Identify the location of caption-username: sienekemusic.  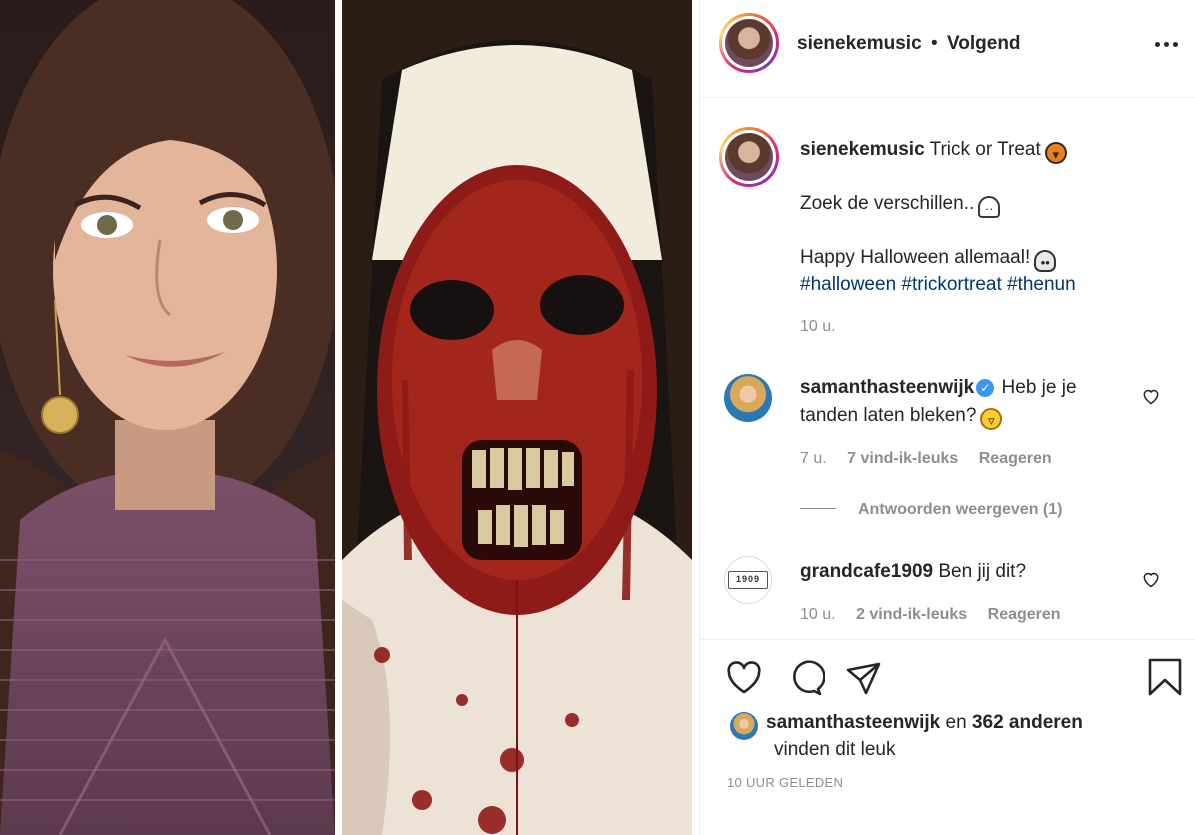
(862, 149).